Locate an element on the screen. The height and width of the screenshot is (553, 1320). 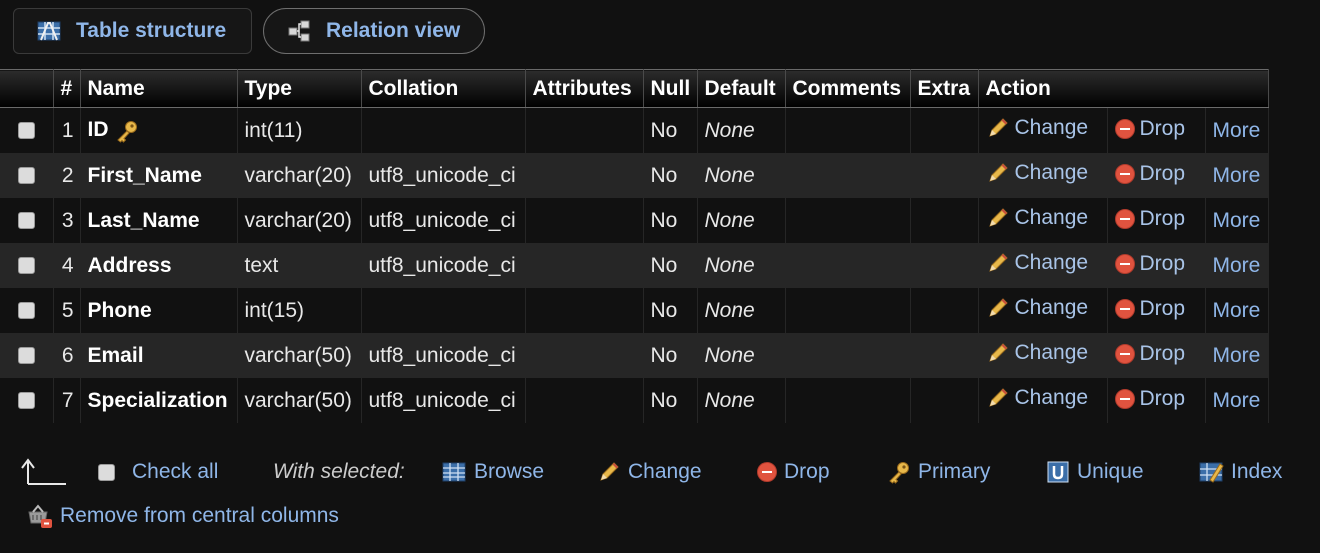
column-name: Email is located at coordinates (116, 355).